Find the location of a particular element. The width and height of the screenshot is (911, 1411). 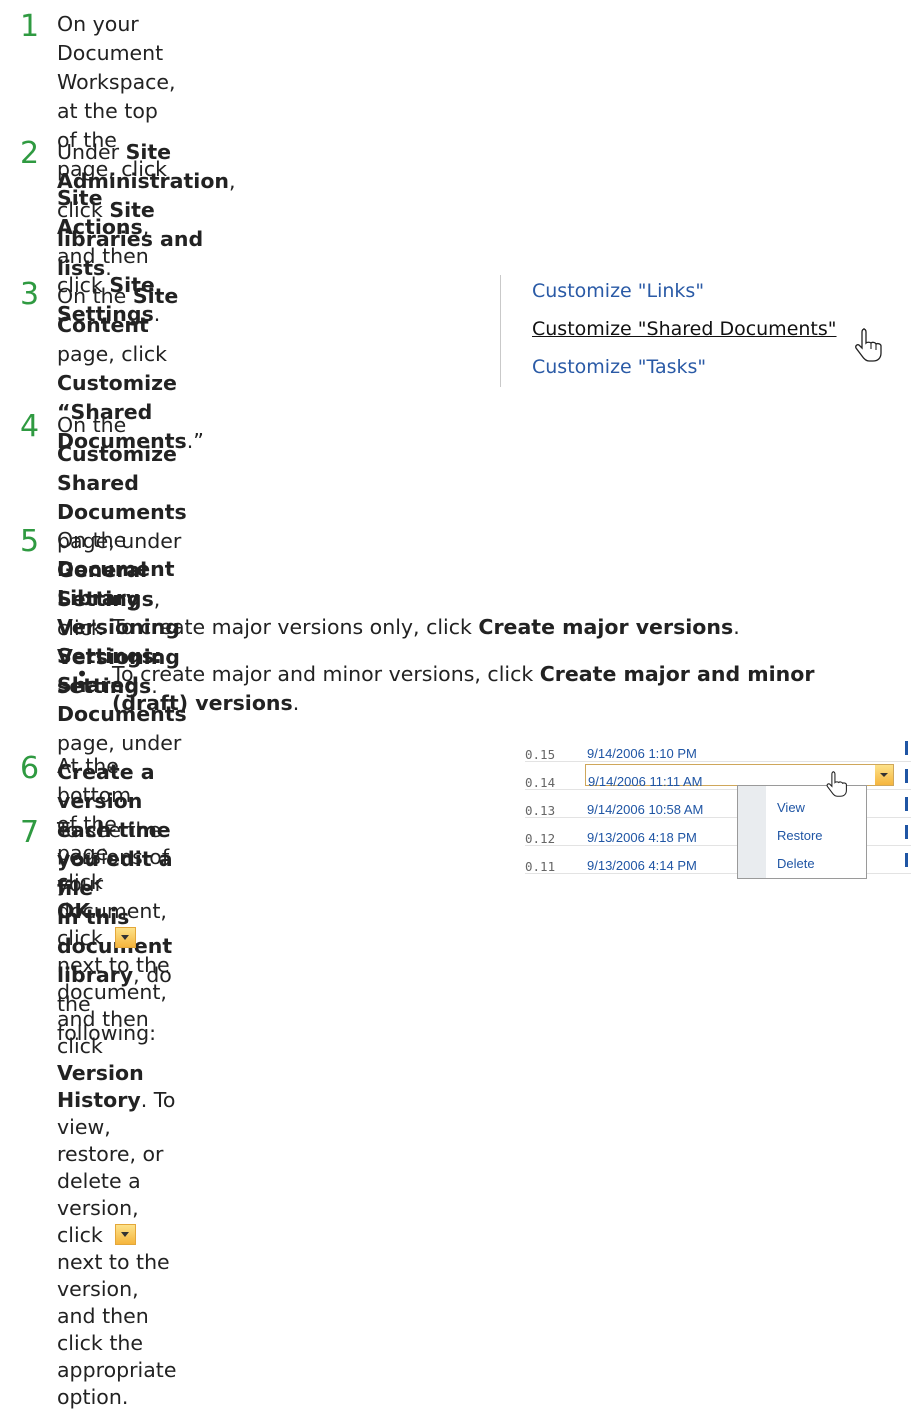

step-number: 6 is located at coordinates (30, 768).